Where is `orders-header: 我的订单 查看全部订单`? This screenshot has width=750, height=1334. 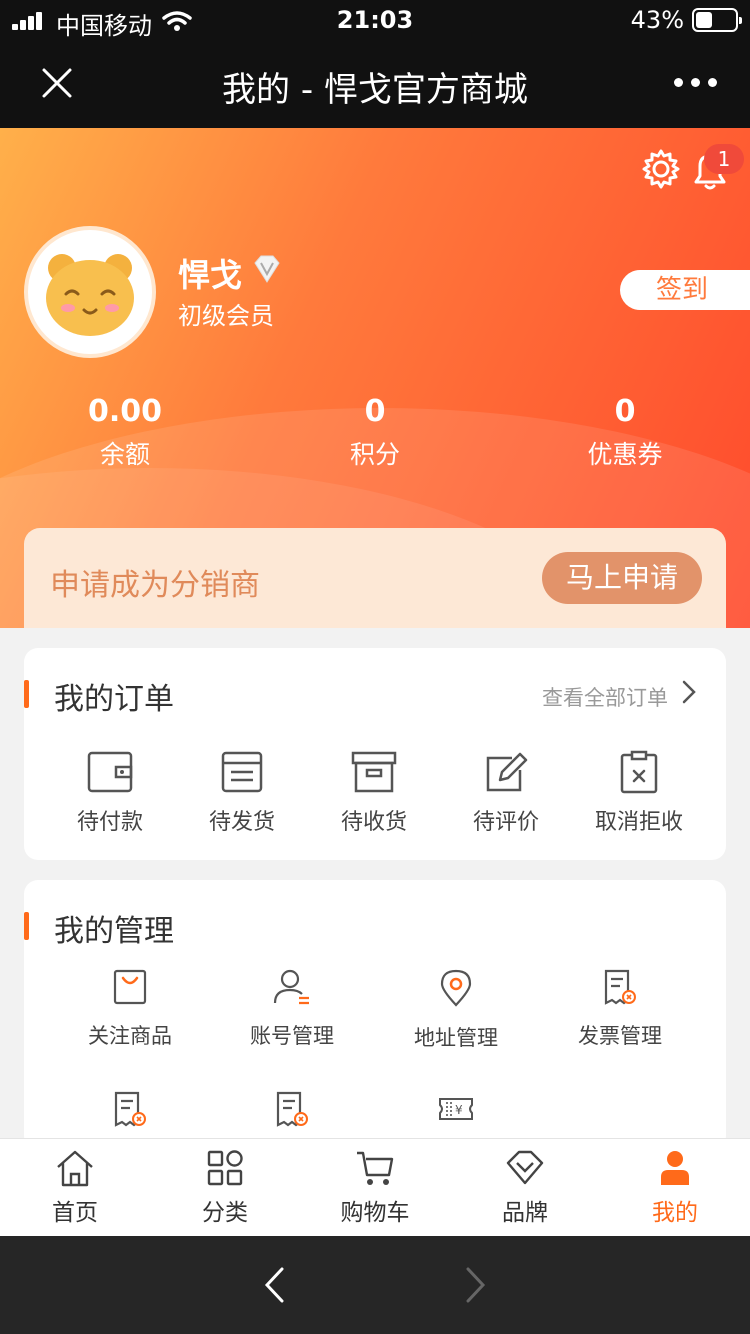 orders-header: 我的订单 查看全部订单 is located at coordinates (375, 692).